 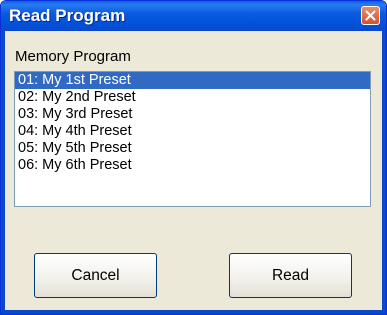 I want to click on close-icon, so click(x=370, y=15).